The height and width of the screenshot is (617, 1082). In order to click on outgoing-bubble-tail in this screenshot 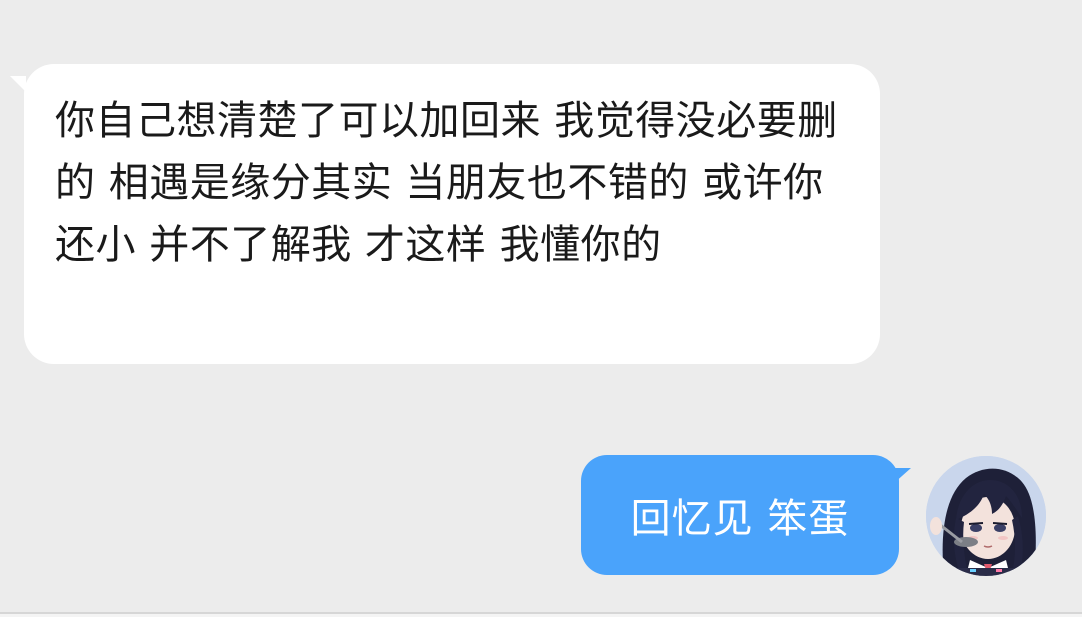, I will do `click(902, 476)`.